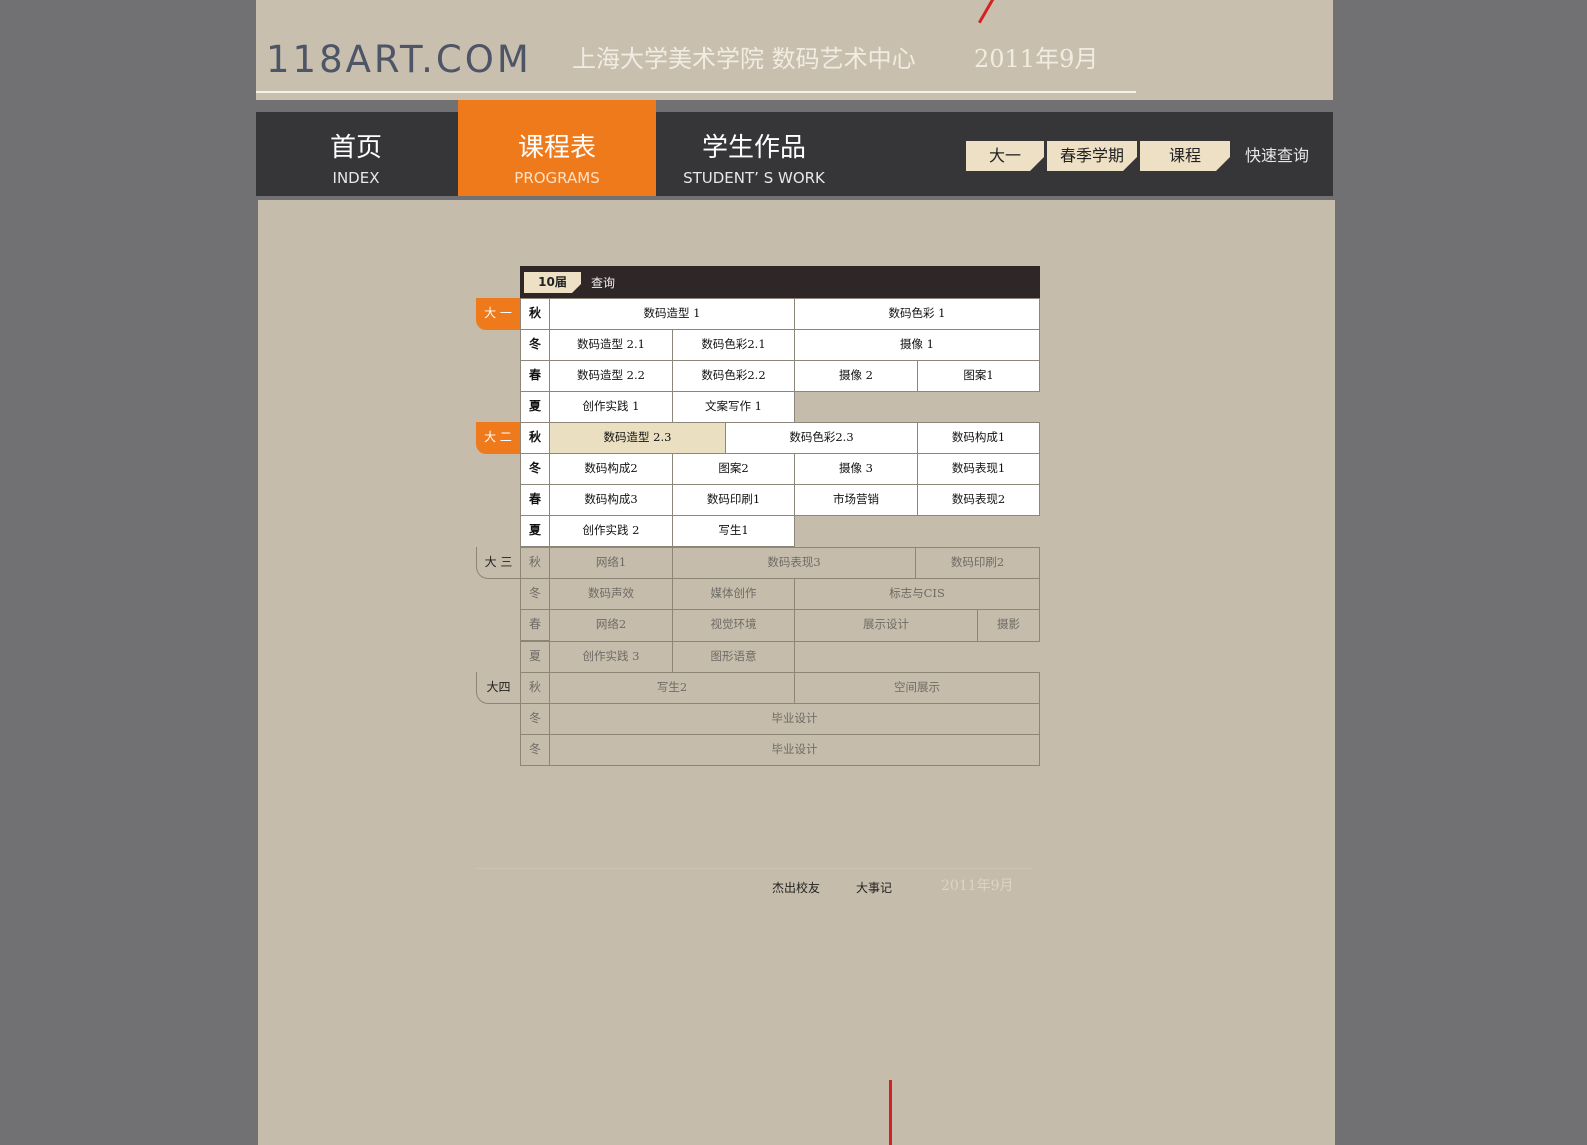 The height and width of the screenshot is (1145, 1587). I want to click on semester-select-label: 春季学期, so click(1091, 155).